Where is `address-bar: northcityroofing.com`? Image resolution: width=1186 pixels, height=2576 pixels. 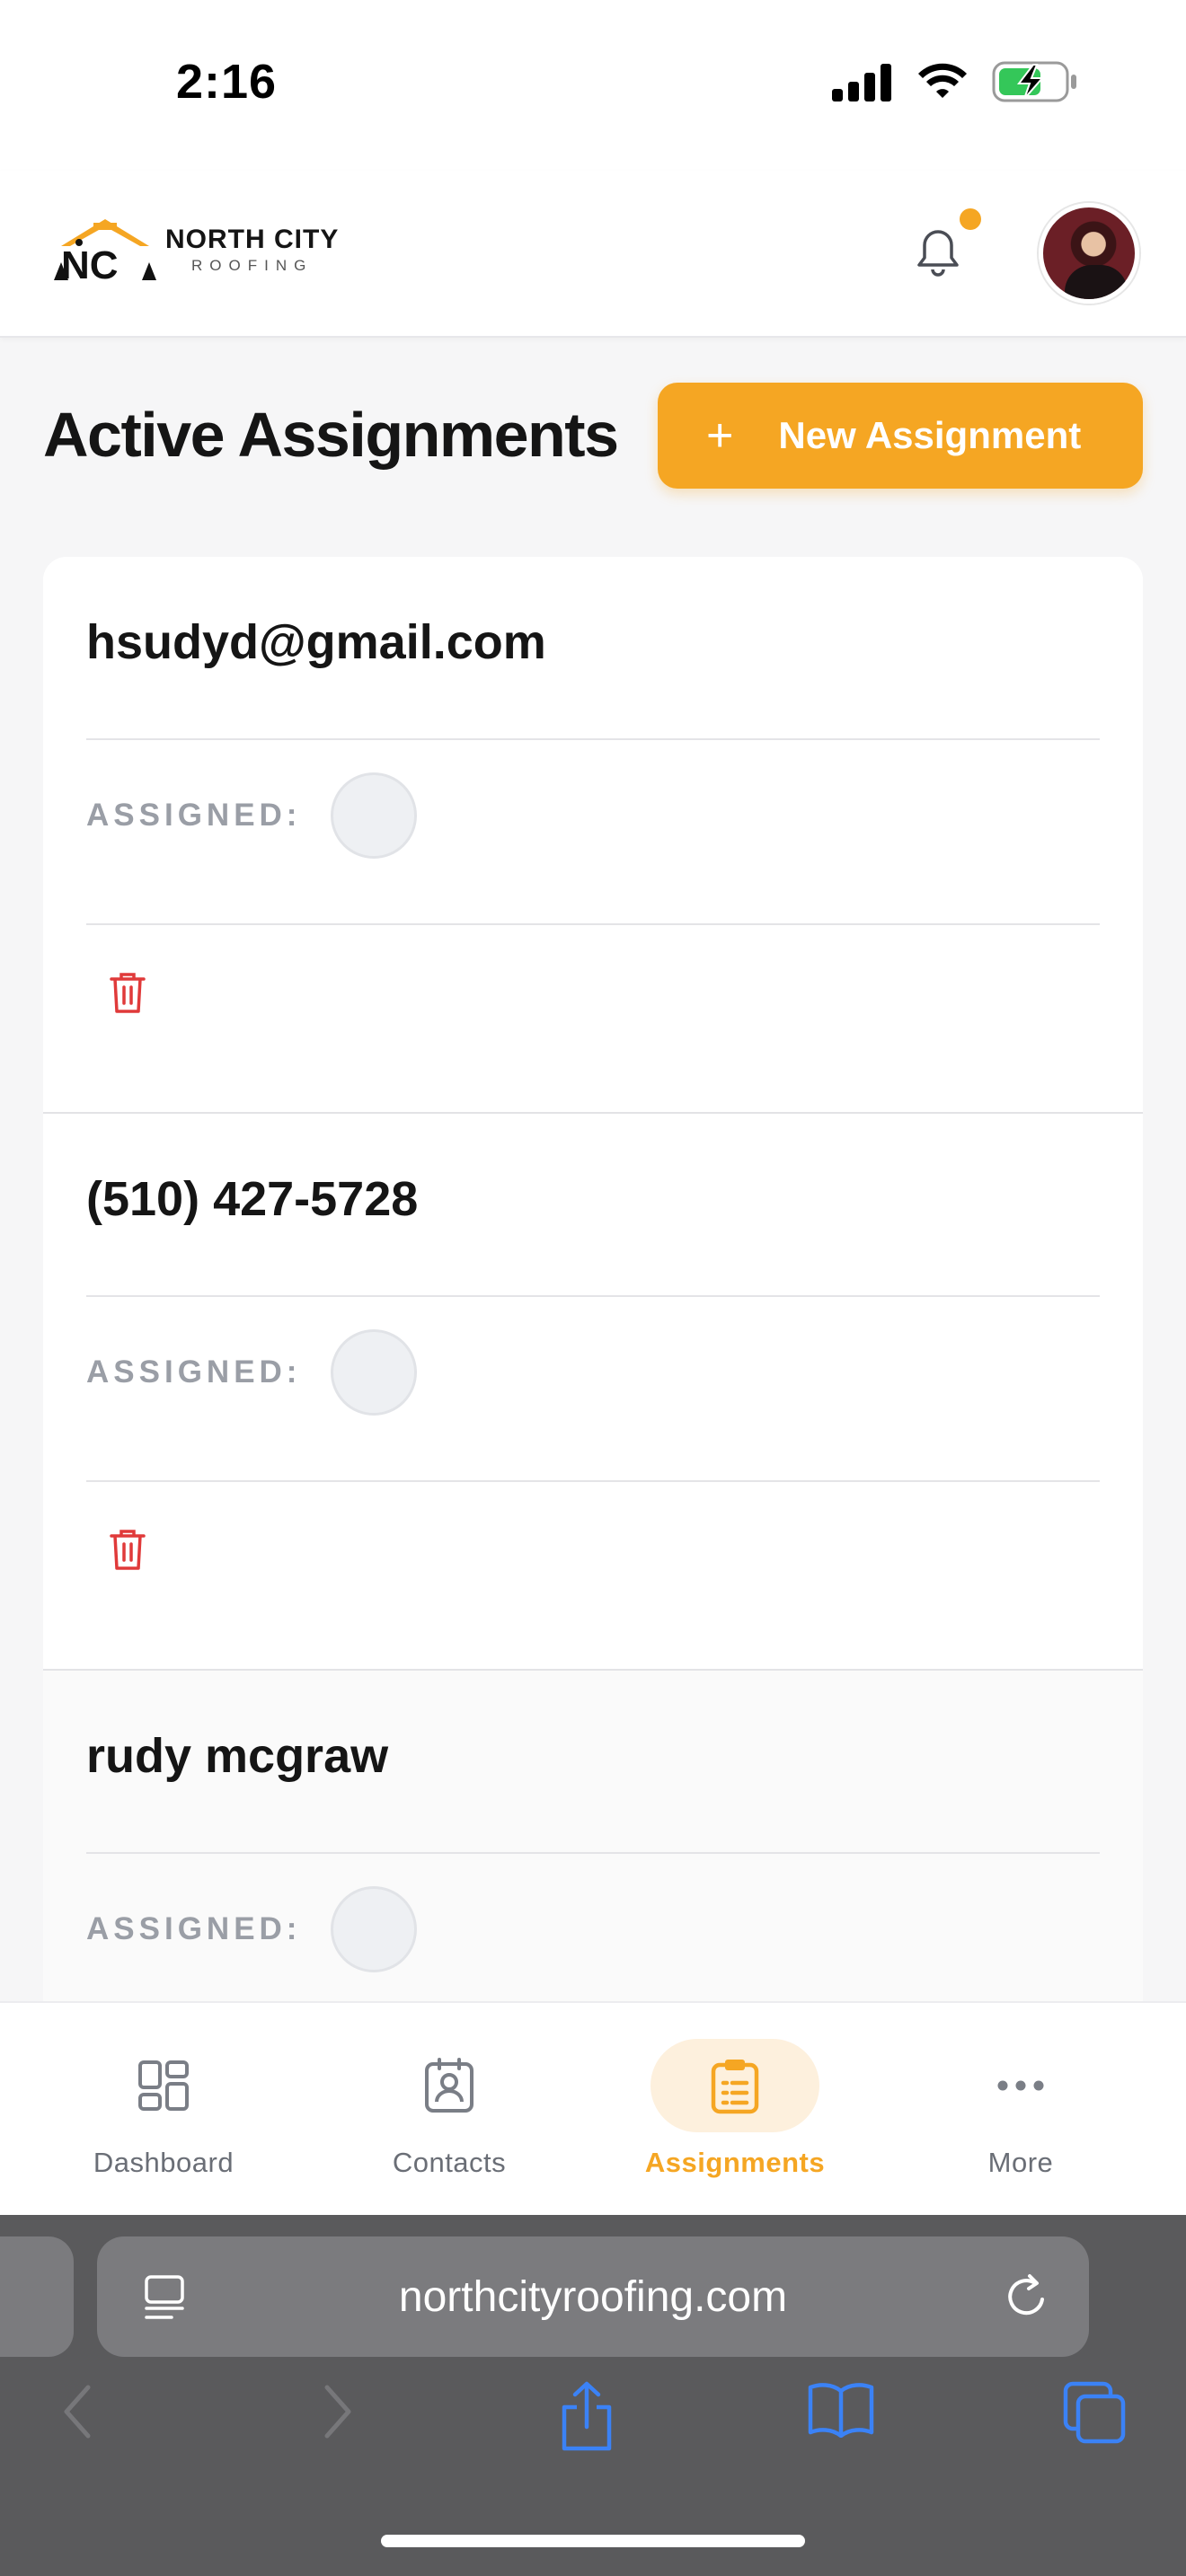
address-bar: northcityroofing.com is located at coordinates (593, 2296).